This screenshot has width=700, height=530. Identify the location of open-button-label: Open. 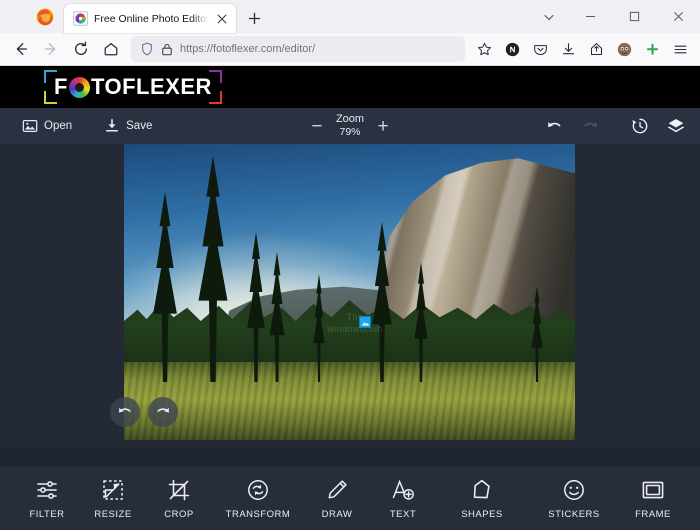
(58, 126).